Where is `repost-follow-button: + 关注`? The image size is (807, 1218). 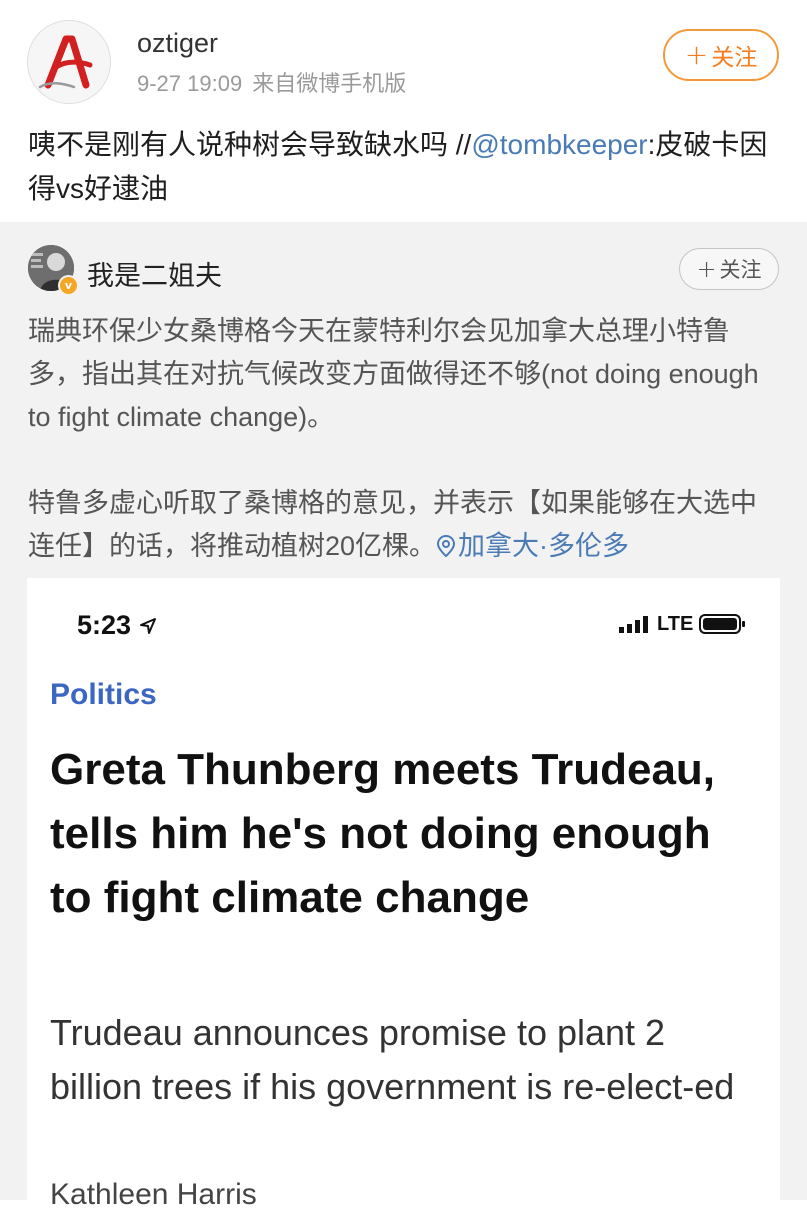
repost-follow-button: + 关注 is located at coordinates (729, 269).